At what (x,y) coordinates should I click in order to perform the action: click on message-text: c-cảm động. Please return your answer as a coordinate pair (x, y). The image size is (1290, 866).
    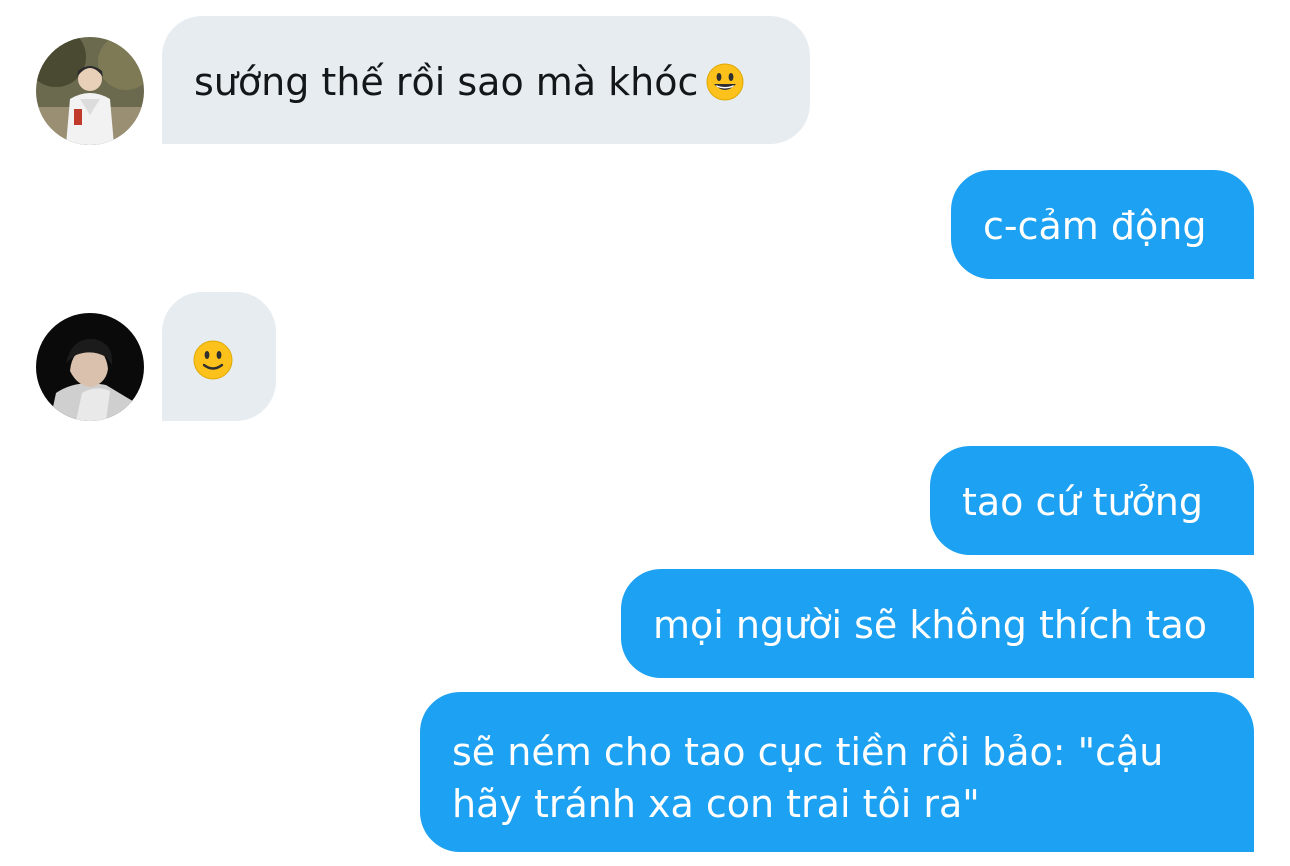
    Looking at the image, I should click on (1095, 226).